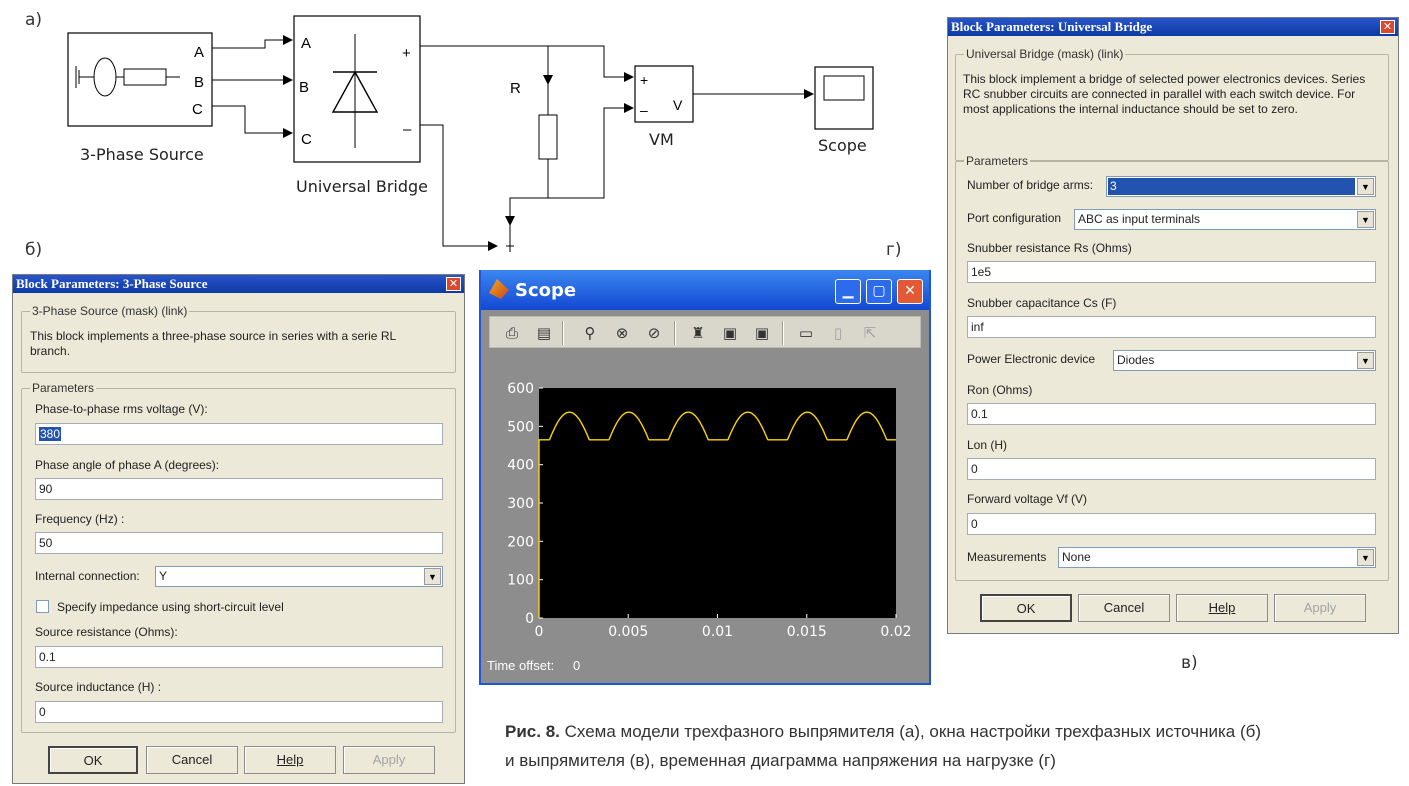 The image size is (1409, 786). Describe the element at coordinates (306, 139) in the screenshot. I see `bridge-port-c: C` at that location.